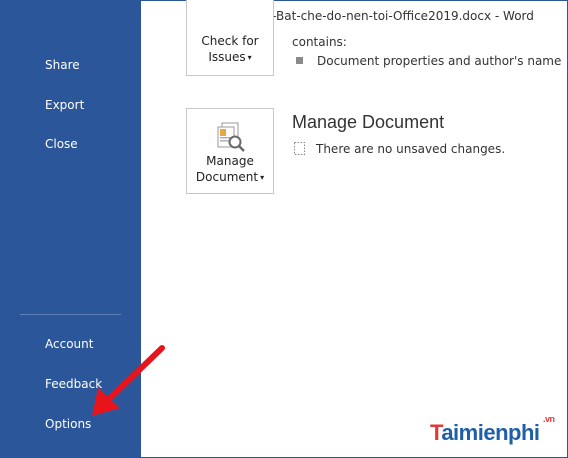  I want to click on sidebar-item-export: Export, so click(70, 105).